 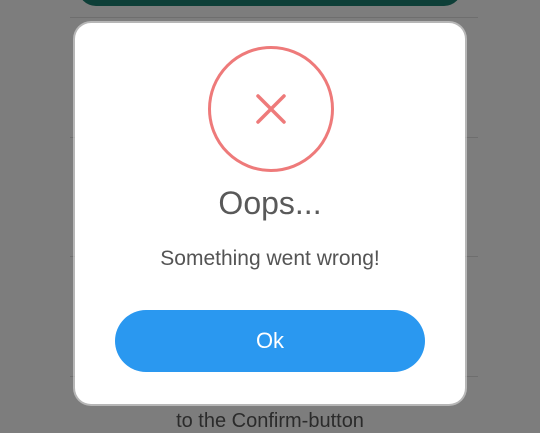 I want to click on background-divider, so click(x=274, y=17).